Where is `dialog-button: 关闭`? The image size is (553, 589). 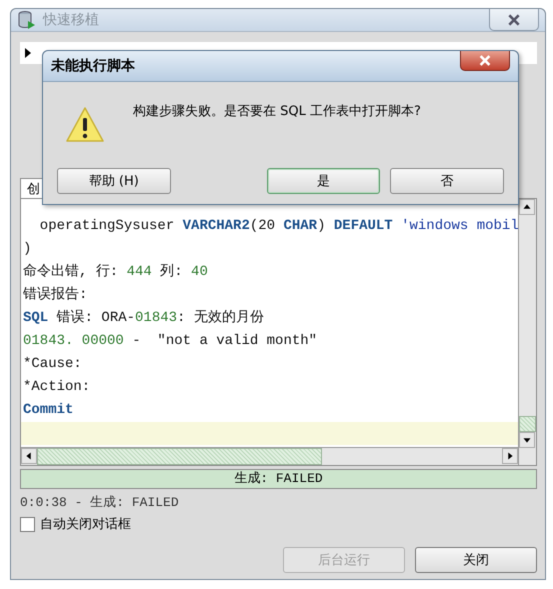
dialog-button: 关闭 is located at coordinates (476, 560).